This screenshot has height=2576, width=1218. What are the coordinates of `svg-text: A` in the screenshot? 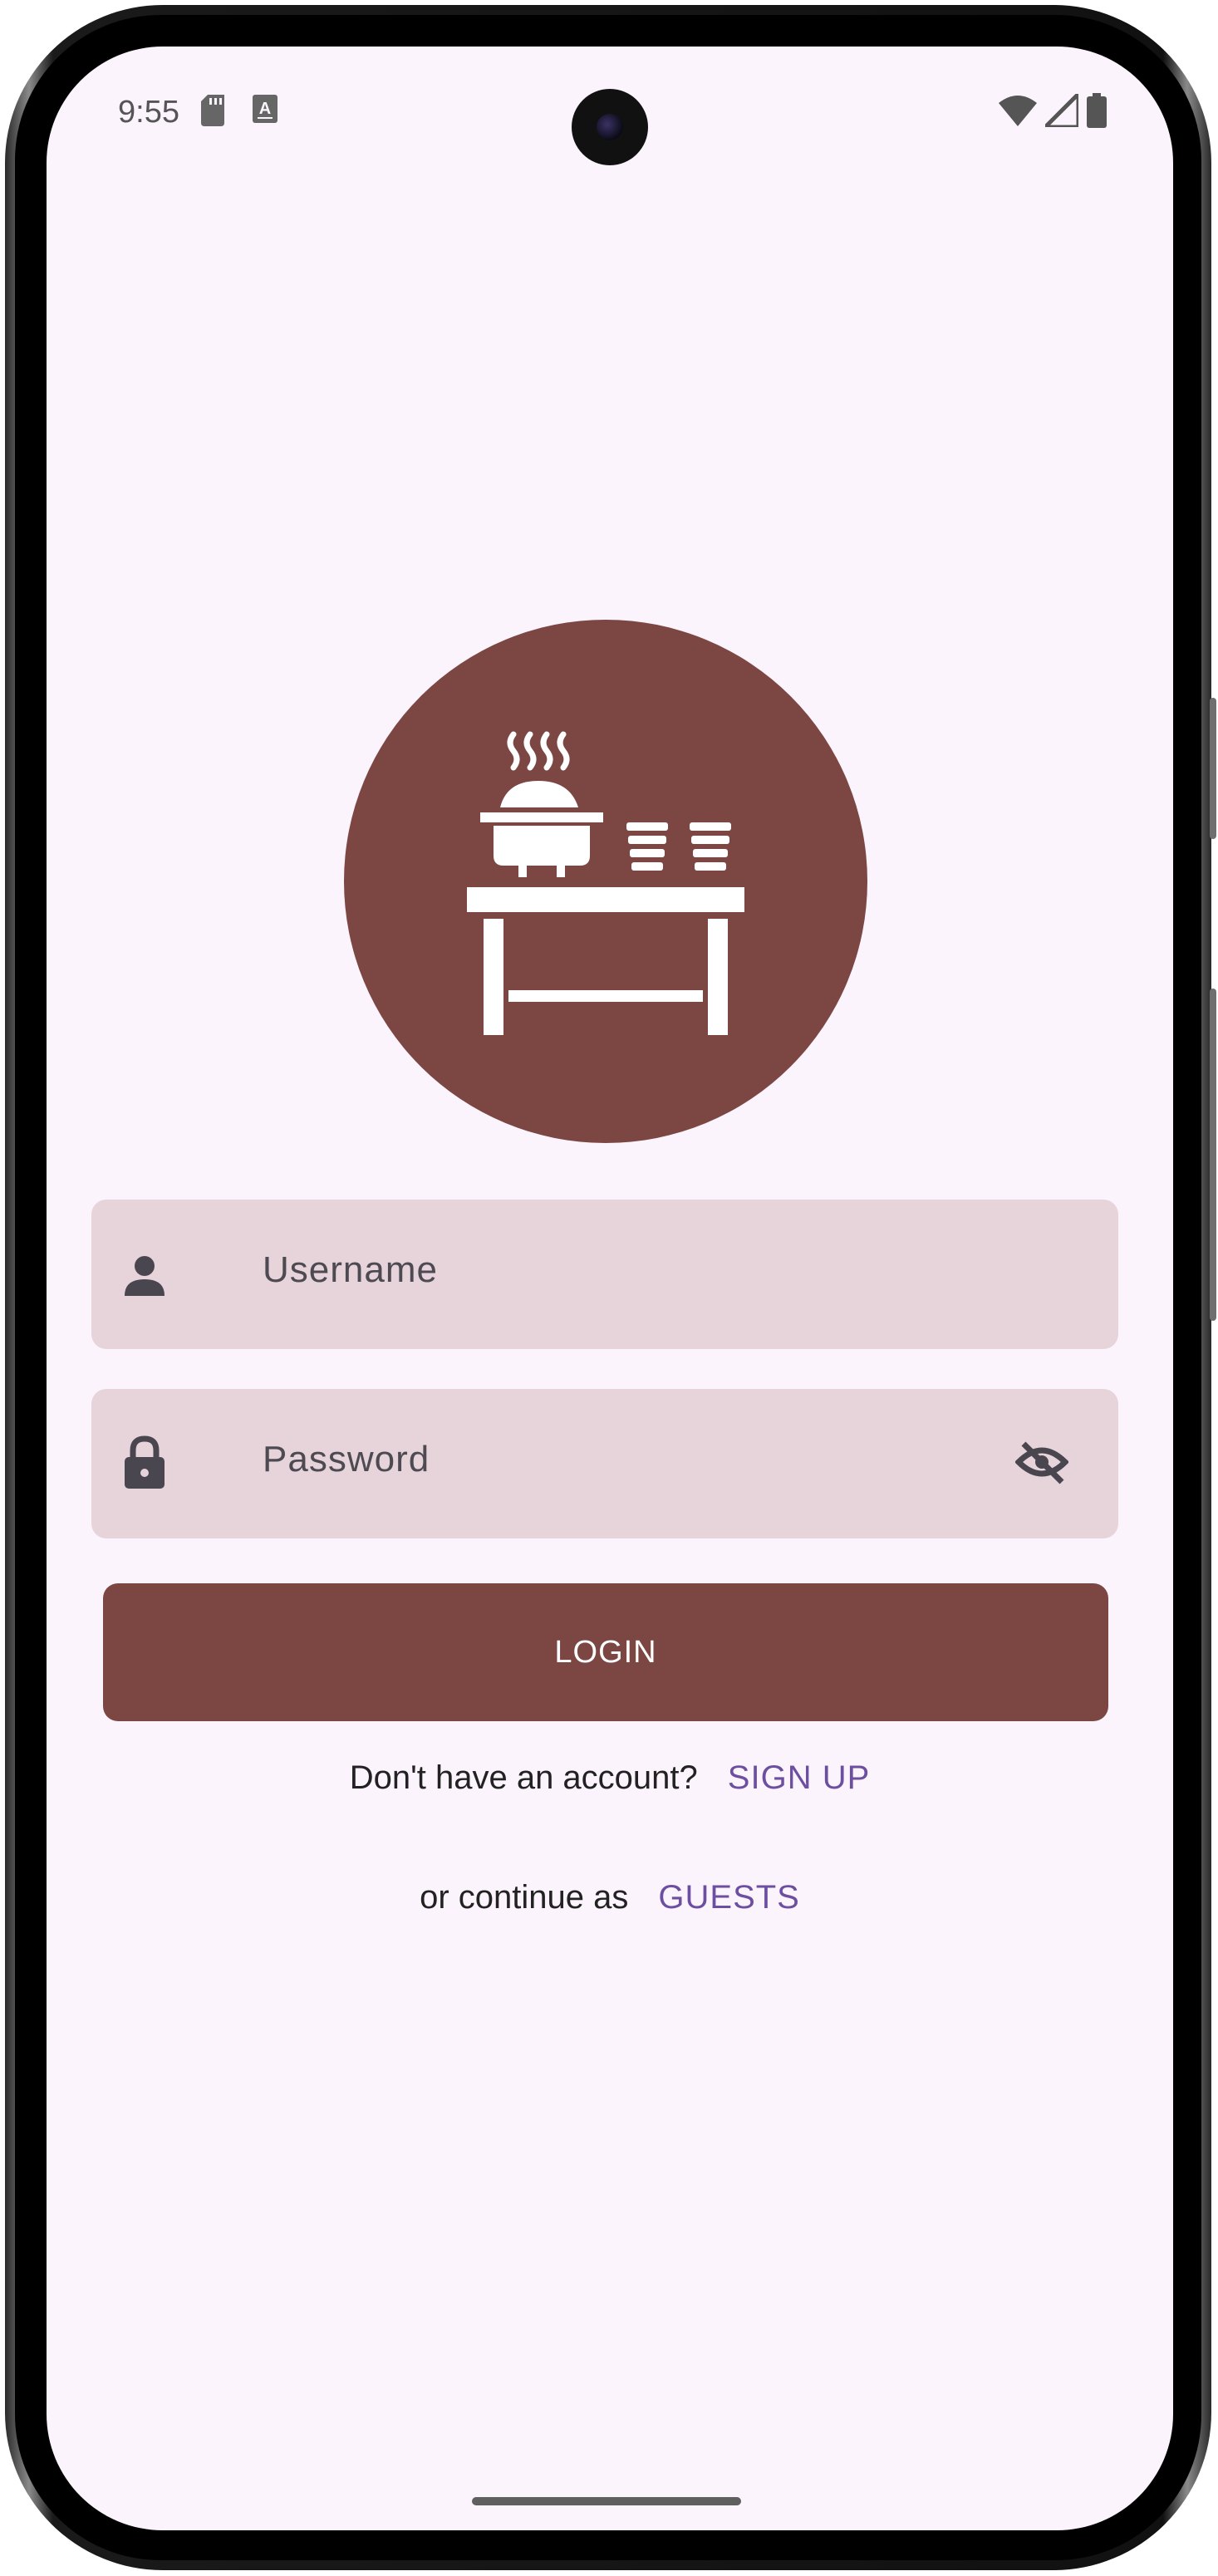 It's located at (265, 109).